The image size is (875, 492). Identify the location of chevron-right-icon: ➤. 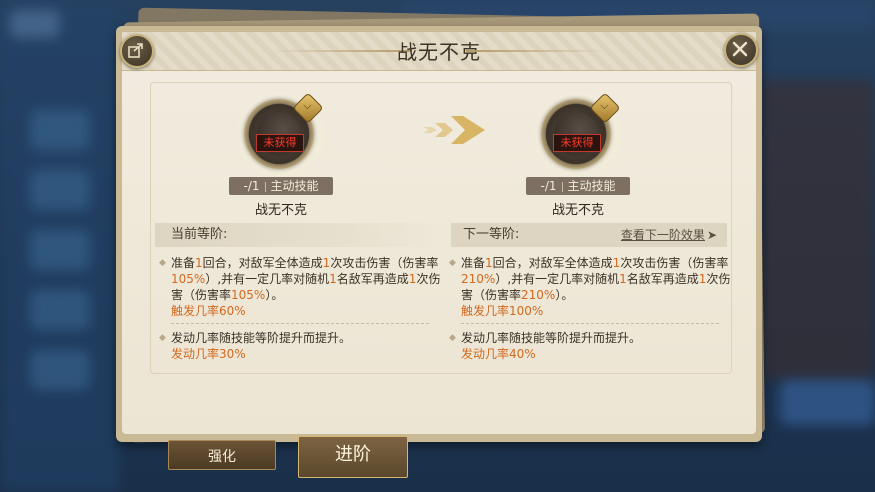
(711, 235).